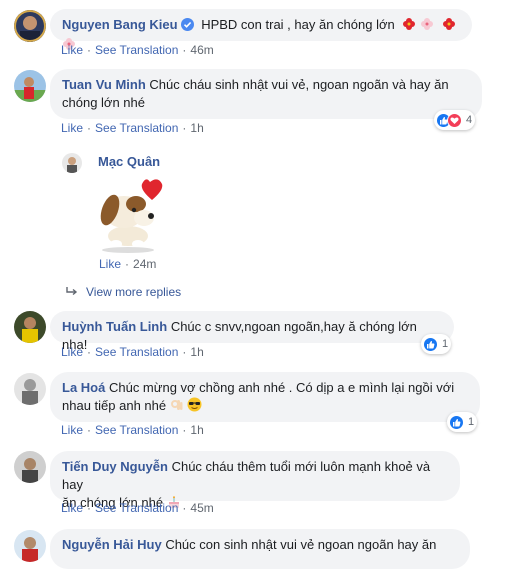 The height and width of the screenshot is (569, 515). What do you see at coordinates (133, 292) in the screenshot?
I see `view-more-label: View more replies` at bounding box center [133, 292].